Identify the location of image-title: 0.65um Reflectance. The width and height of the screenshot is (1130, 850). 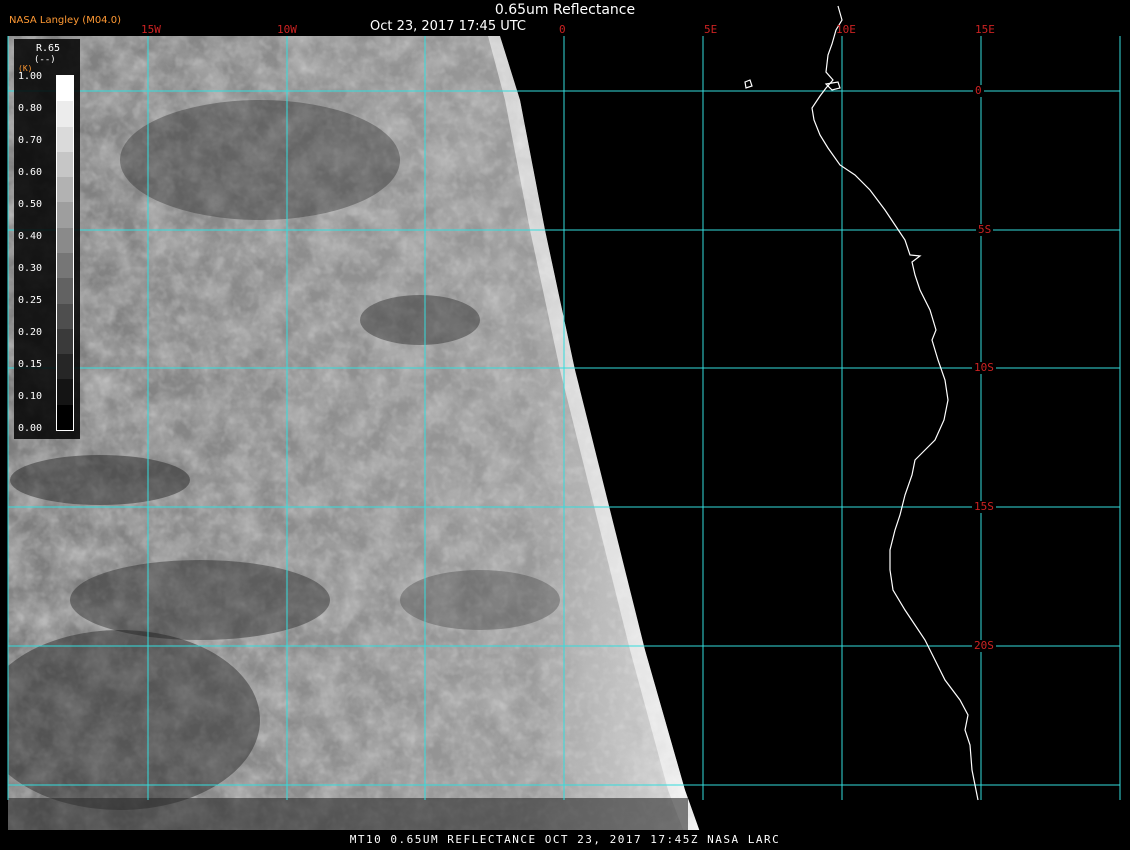
(565, 10).